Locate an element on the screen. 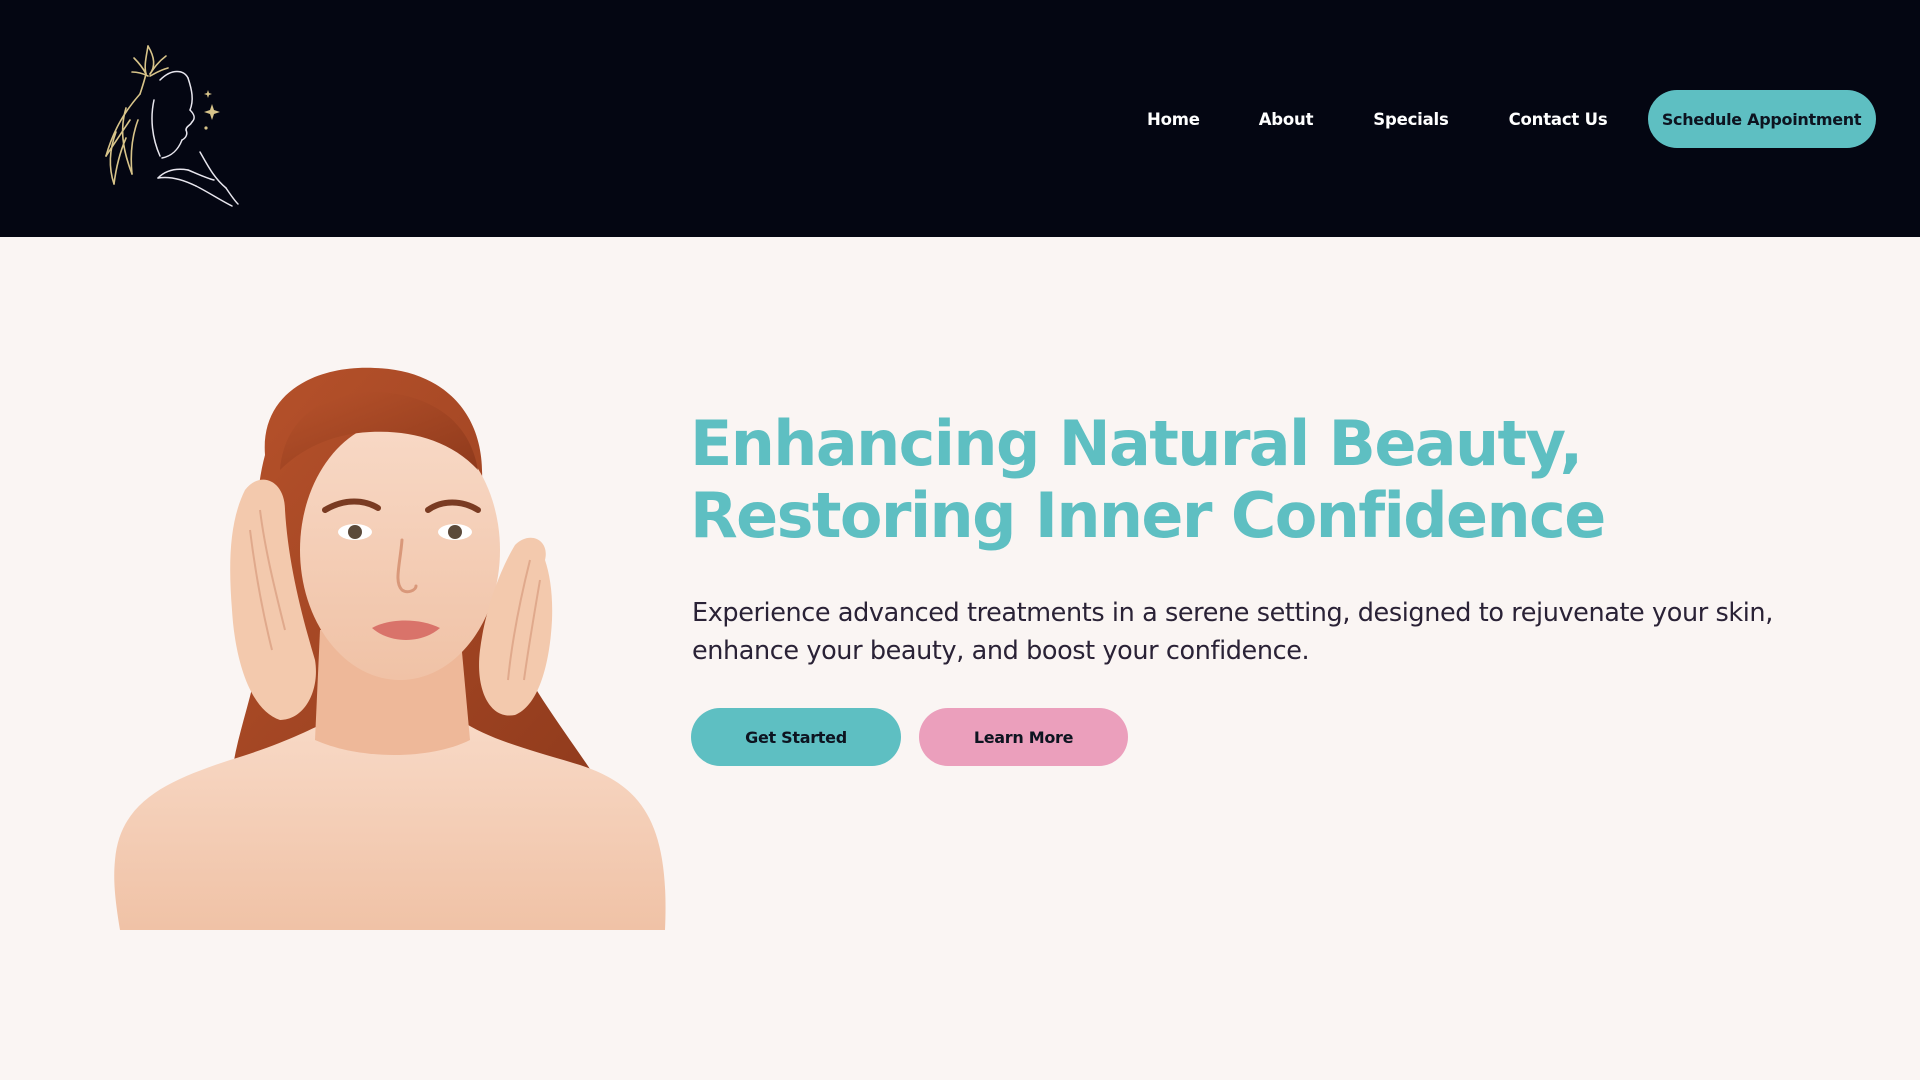 This screenshot has height=1080, width=1920. nav-specials-link: Specials is located at coordinates (1411, 119).